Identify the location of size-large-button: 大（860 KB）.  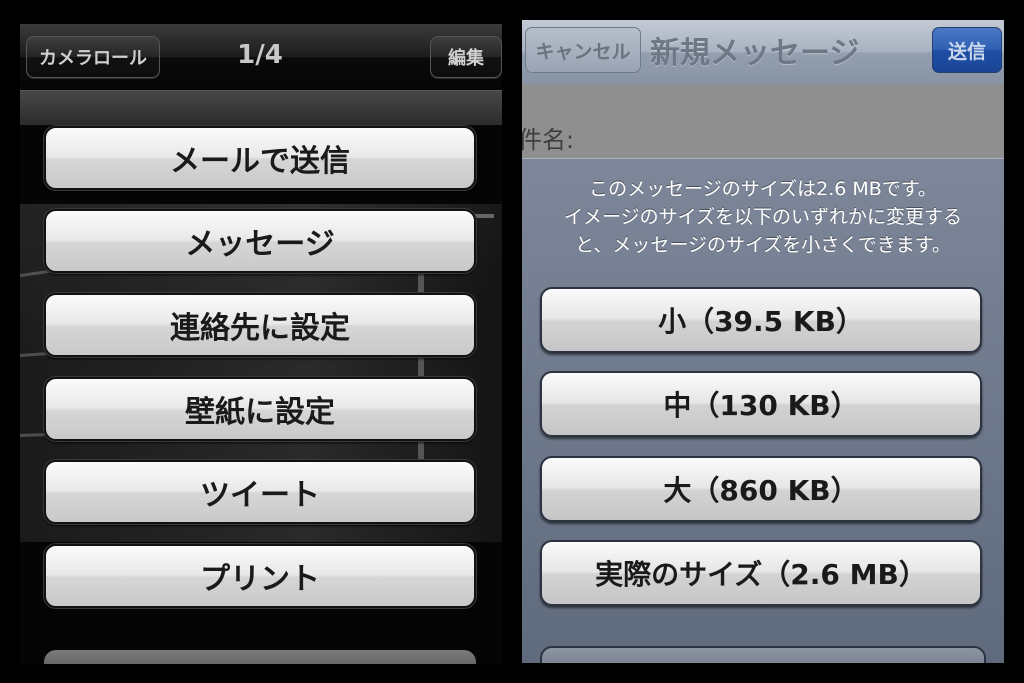
(761, 489).